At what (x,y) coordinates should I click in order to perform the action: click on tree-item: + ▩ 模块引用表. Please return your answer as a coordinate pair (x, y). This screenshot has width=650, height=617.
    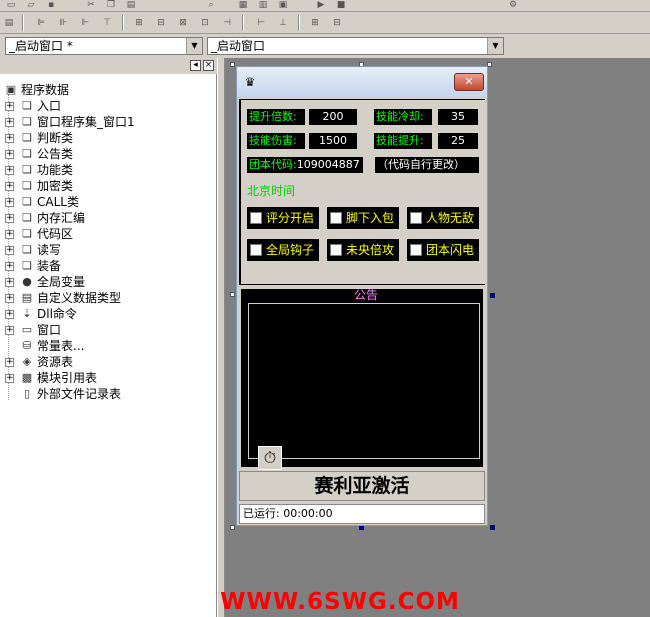
    Looking at the image, I should click on (107, 378).